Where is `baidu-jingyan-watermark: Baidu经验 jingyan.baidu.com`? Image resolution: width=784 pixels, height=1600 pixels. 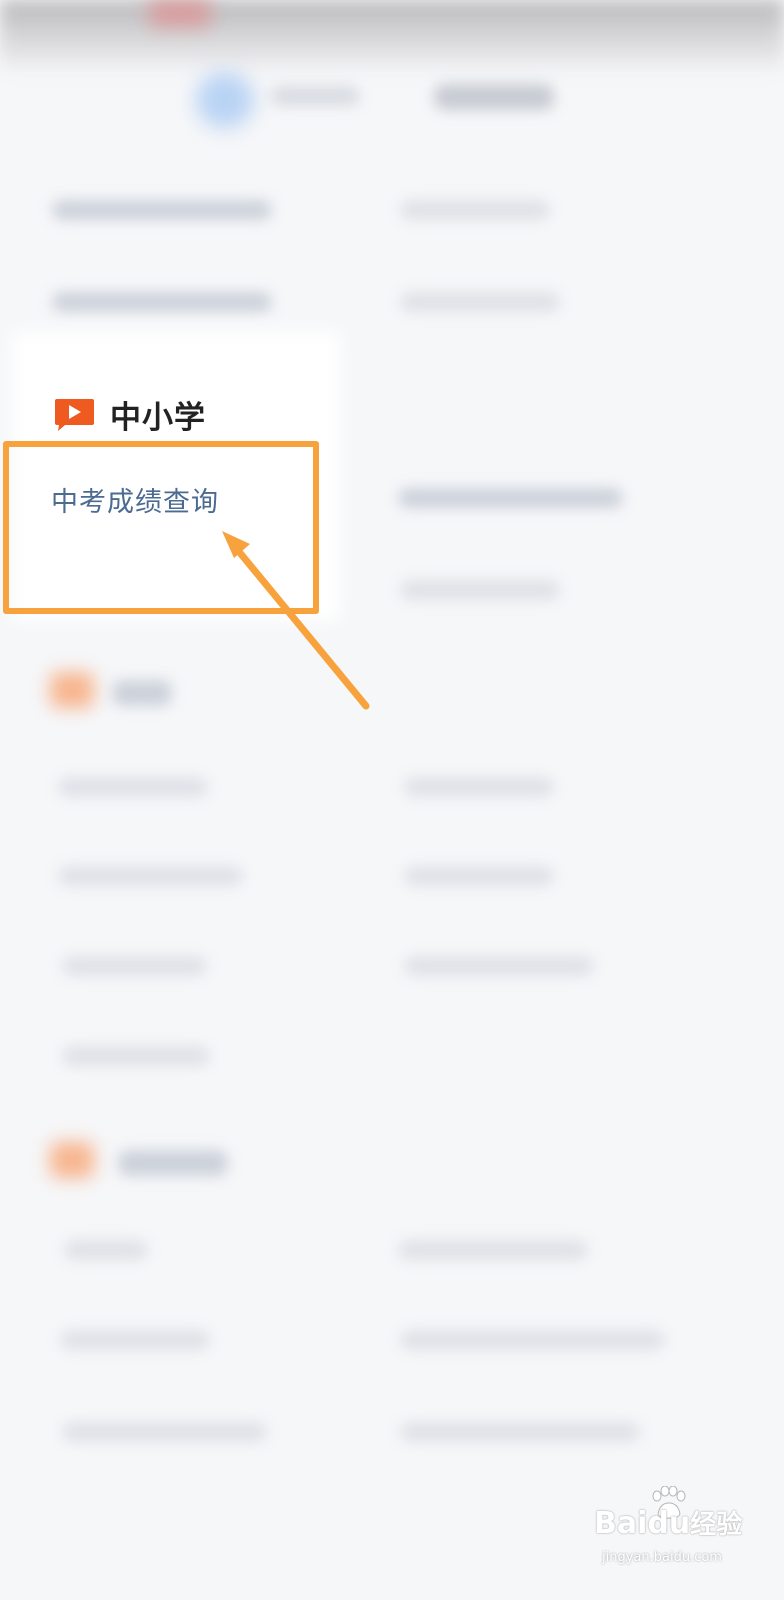 baidu-jingyan-watermark: Baidu经验 jingyan.baidu.com is located at coordinates (669, 1530).